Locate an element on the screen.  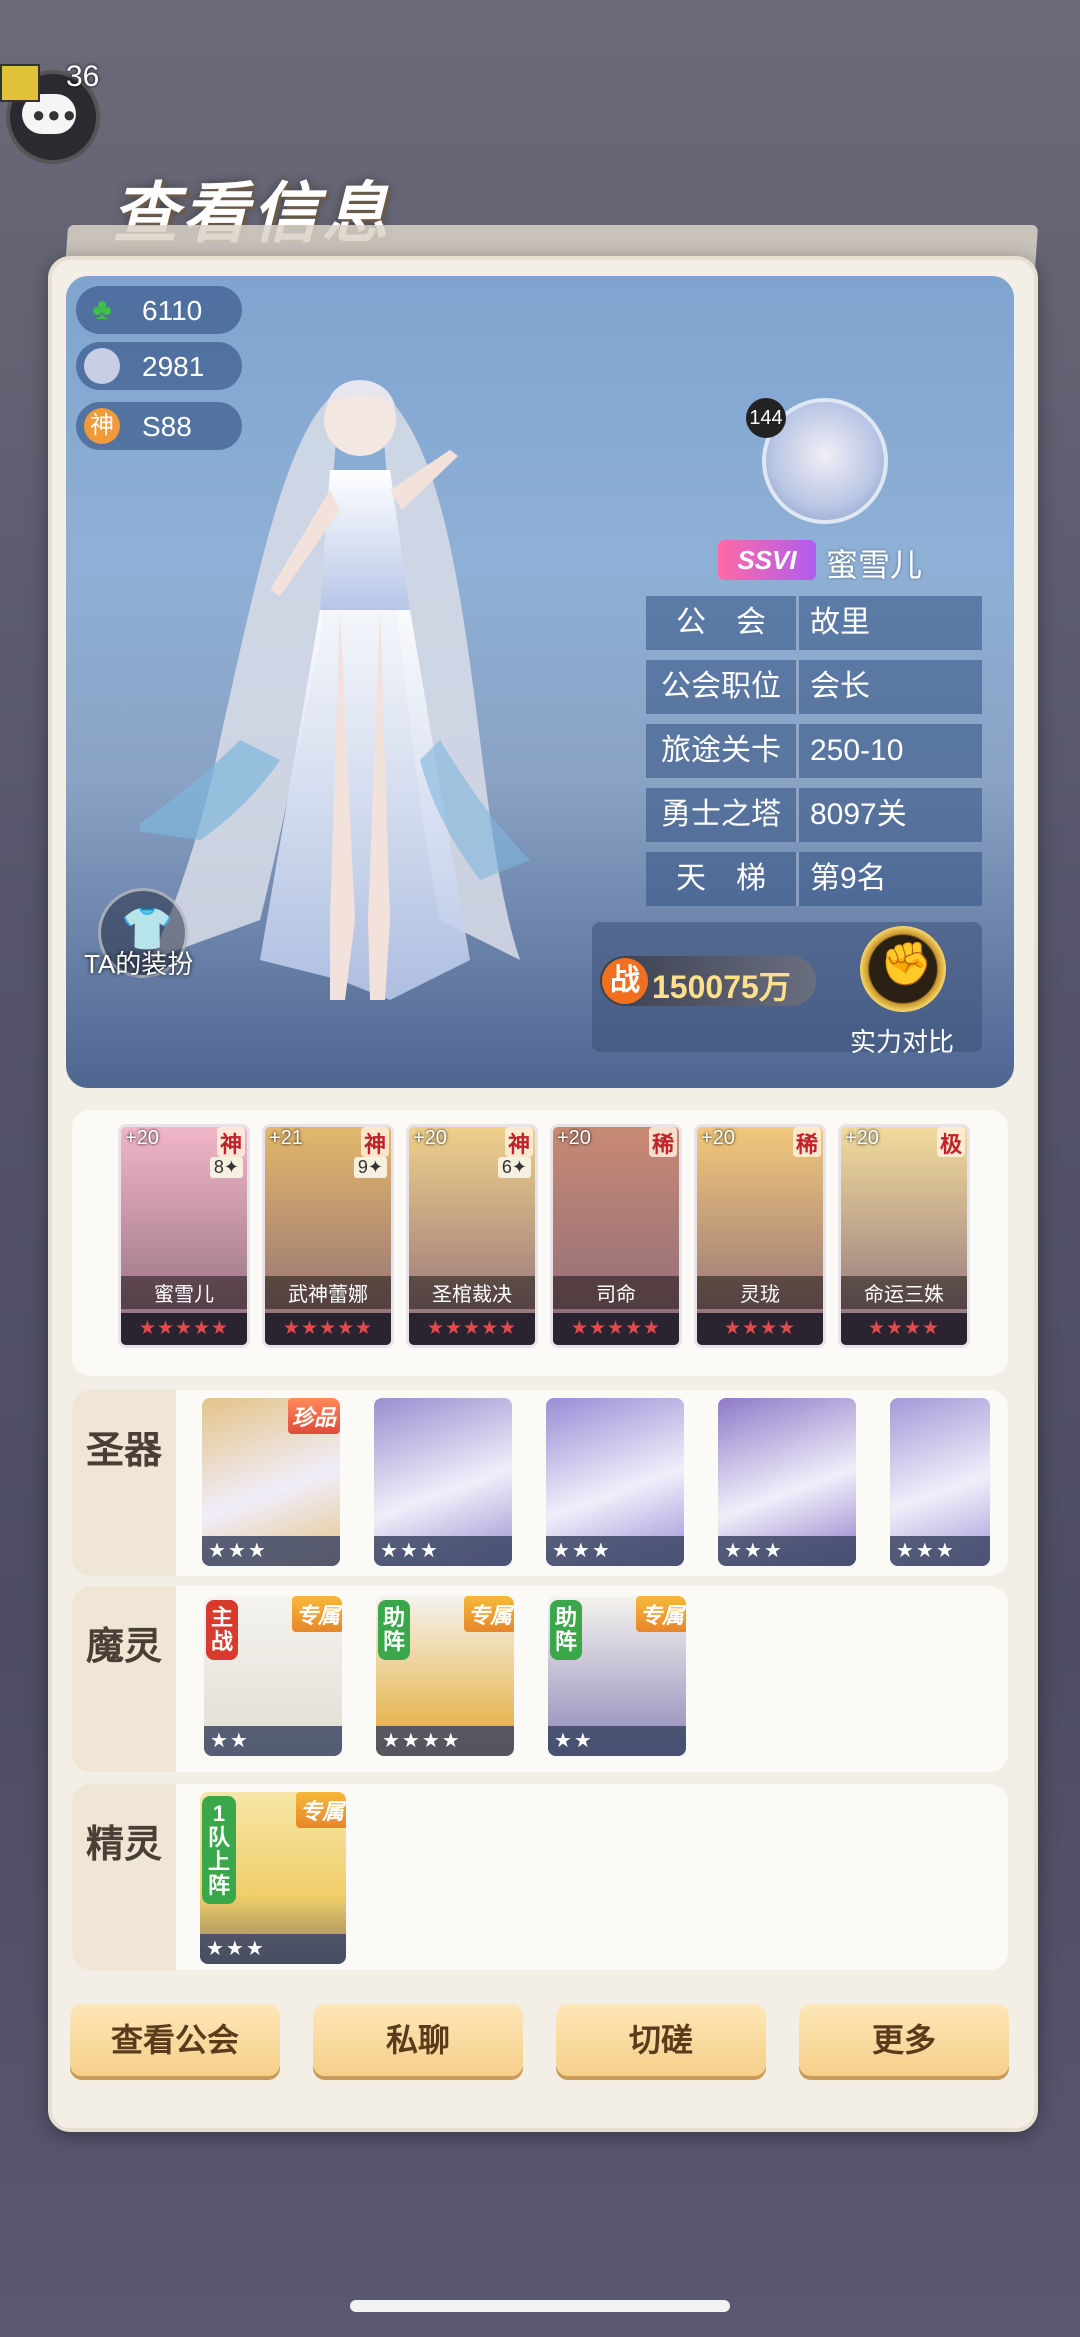
info-row-tower: 勇士之塔 8097关 is located at coordinates (814, 815).